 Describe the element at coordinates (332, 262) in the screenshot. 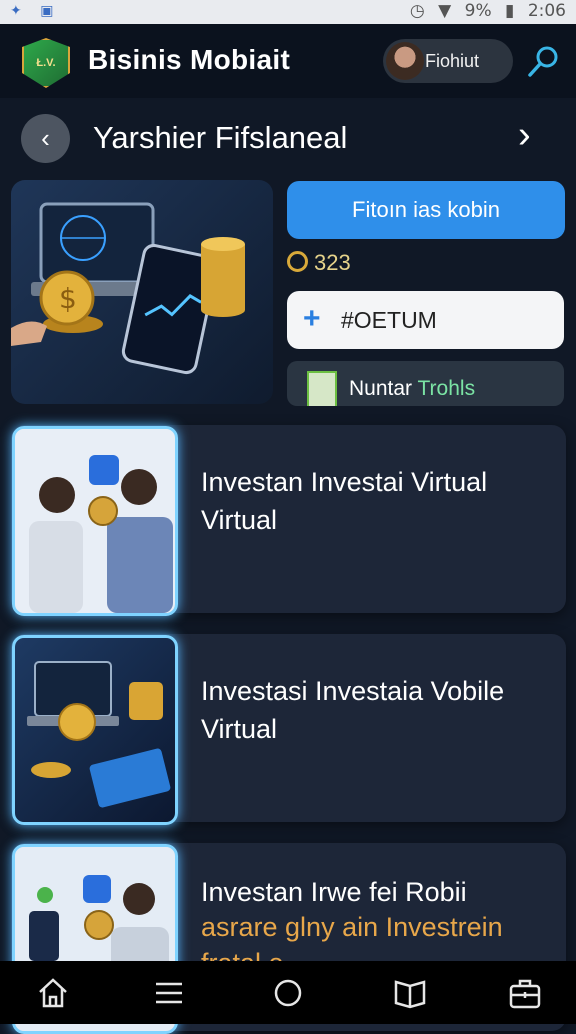

I see `coin-amount: 323` at that location.